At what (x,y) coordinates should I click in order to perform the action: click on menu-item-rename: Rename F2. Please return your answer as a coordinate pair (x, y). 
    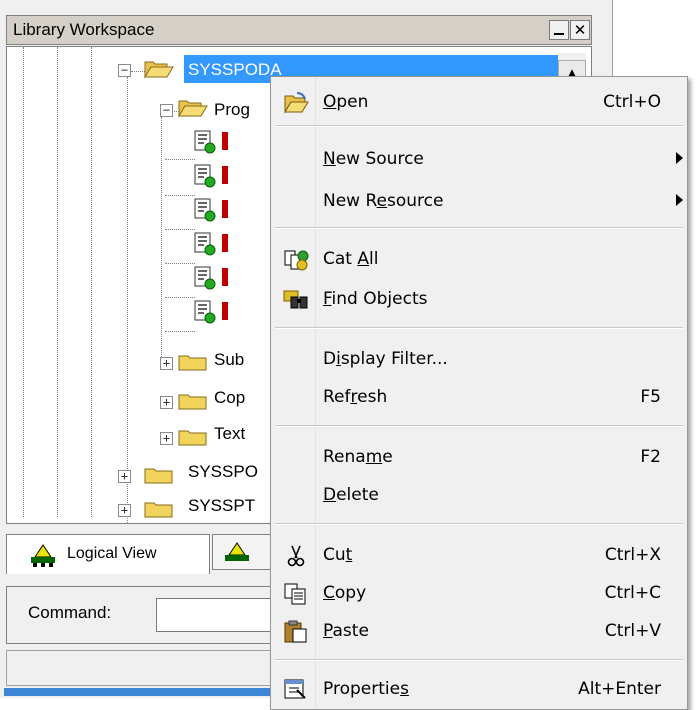
    Looking at the image, I should click on (479, 458).